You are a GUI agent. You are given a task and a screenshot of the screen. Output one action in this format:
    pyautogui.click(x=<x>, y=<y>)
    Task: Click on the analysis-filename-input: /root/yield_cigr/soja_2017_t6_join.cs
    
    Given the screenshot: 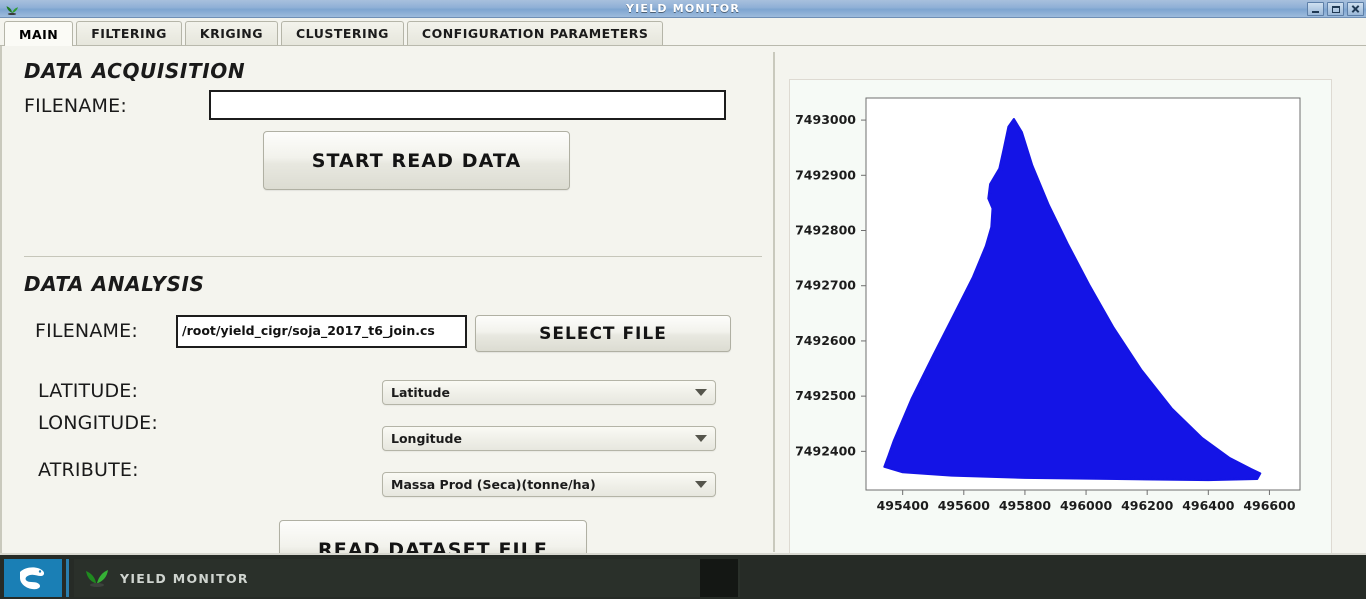 What is the action you would take?
    pyautogui.click(x=321, y=331)
    